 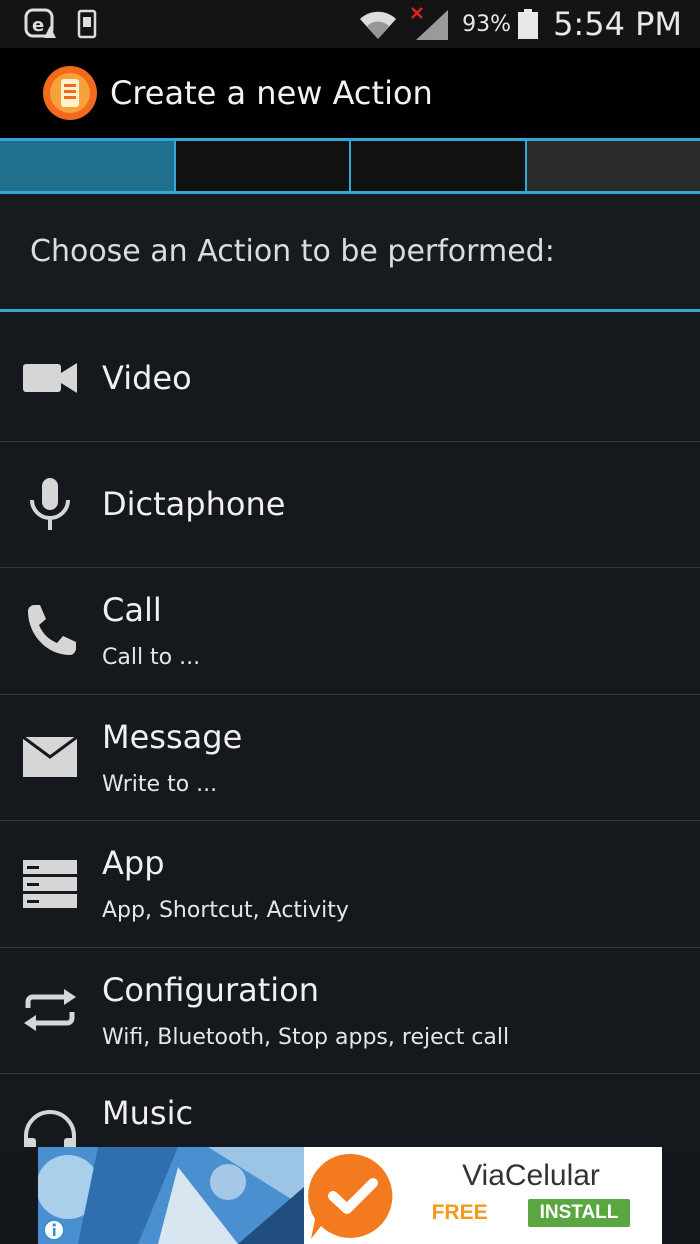 What do you see at coordinates (70, 93) in the screenshot?
I see `app-logo-icon` at bounding box center [70, 93].